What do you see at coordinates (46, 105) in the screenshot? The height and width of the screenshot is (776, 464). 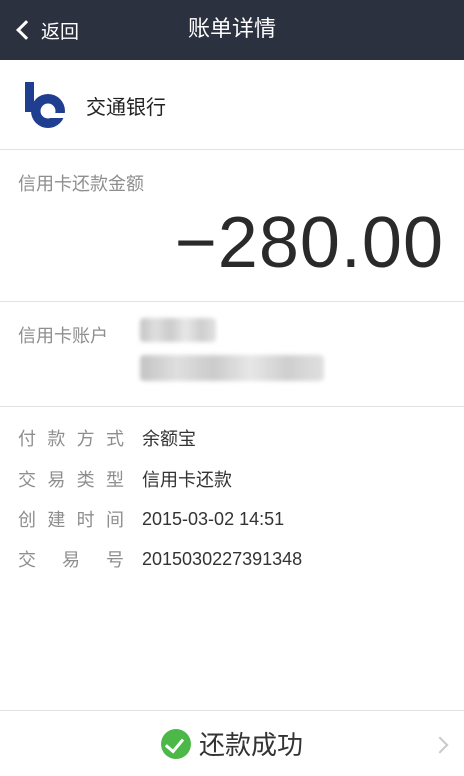 I see `bank-logo-icon` at bounding box center [46, 105].